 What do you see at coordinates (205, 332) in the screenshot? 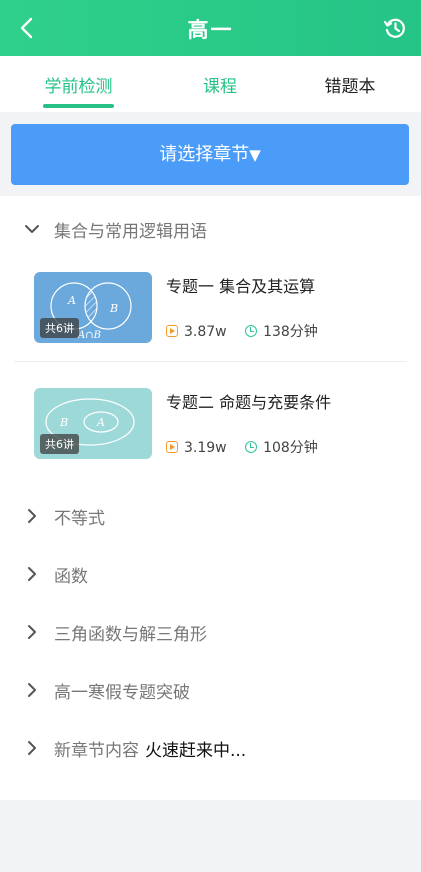
I see `play-count: 3.87w` at bounding box center [205, 332].